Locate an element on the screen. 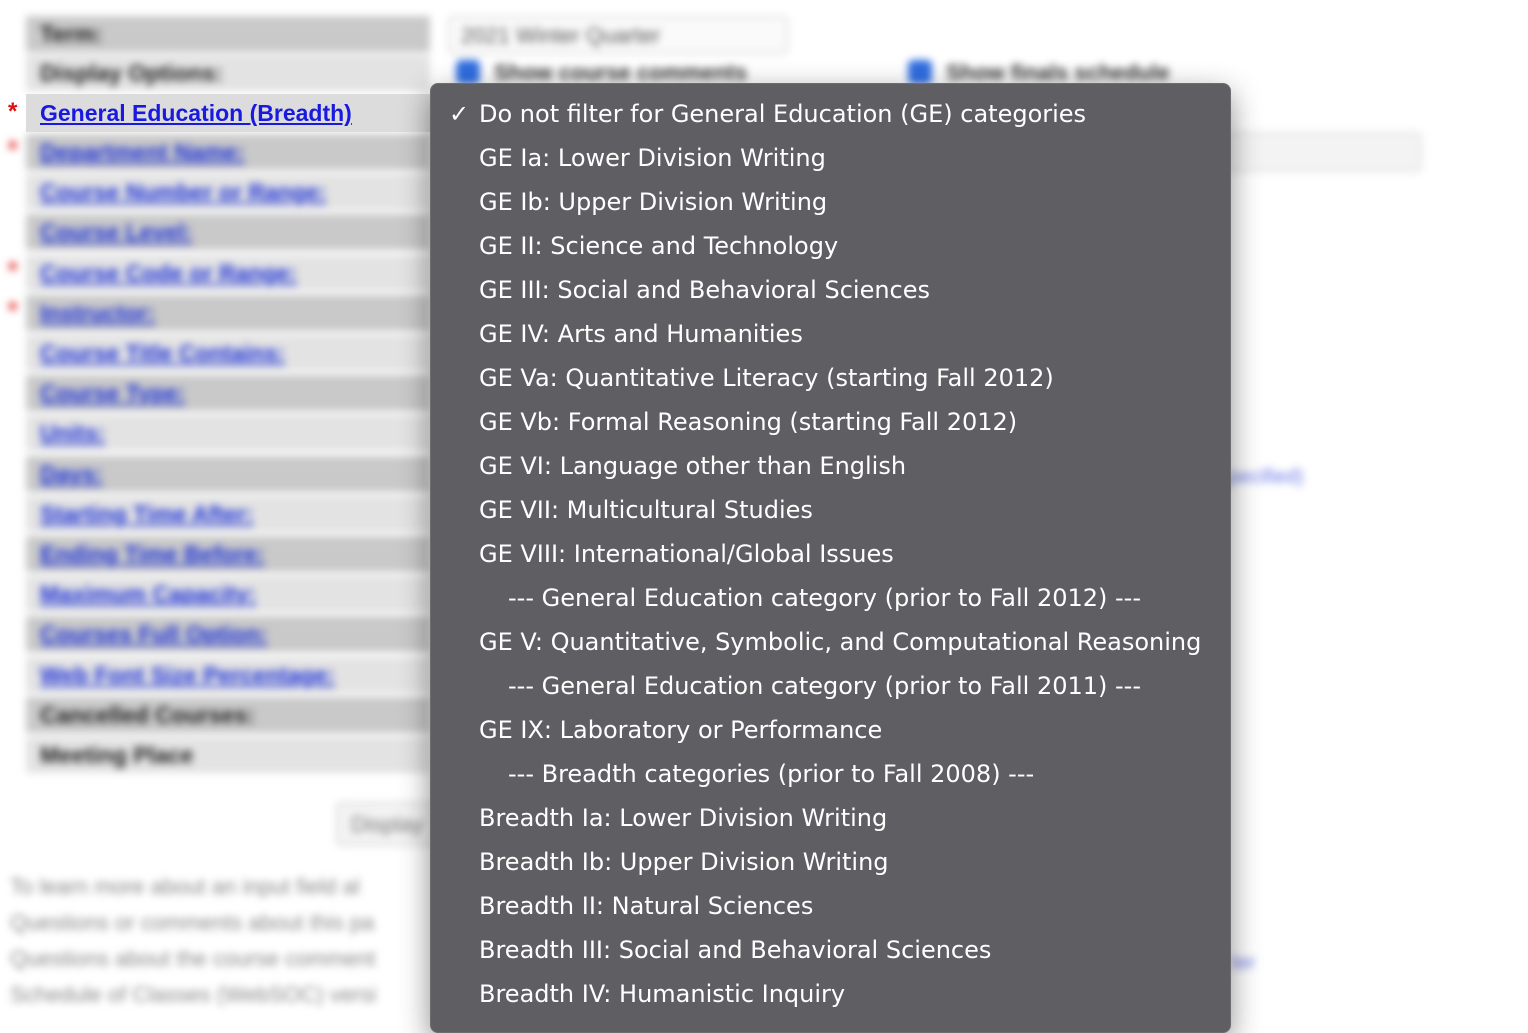 Image resolution: width=1528 pixels, height=1033 pixels. dropdown-option: GE VIII: International/Global Issues is located at coordinates (830, 554).